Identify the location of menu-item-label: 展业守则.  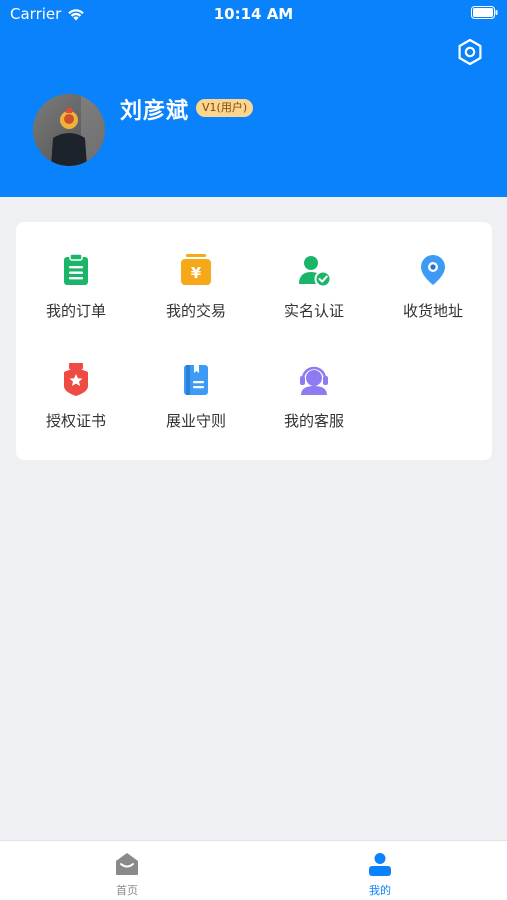
(195, 421).